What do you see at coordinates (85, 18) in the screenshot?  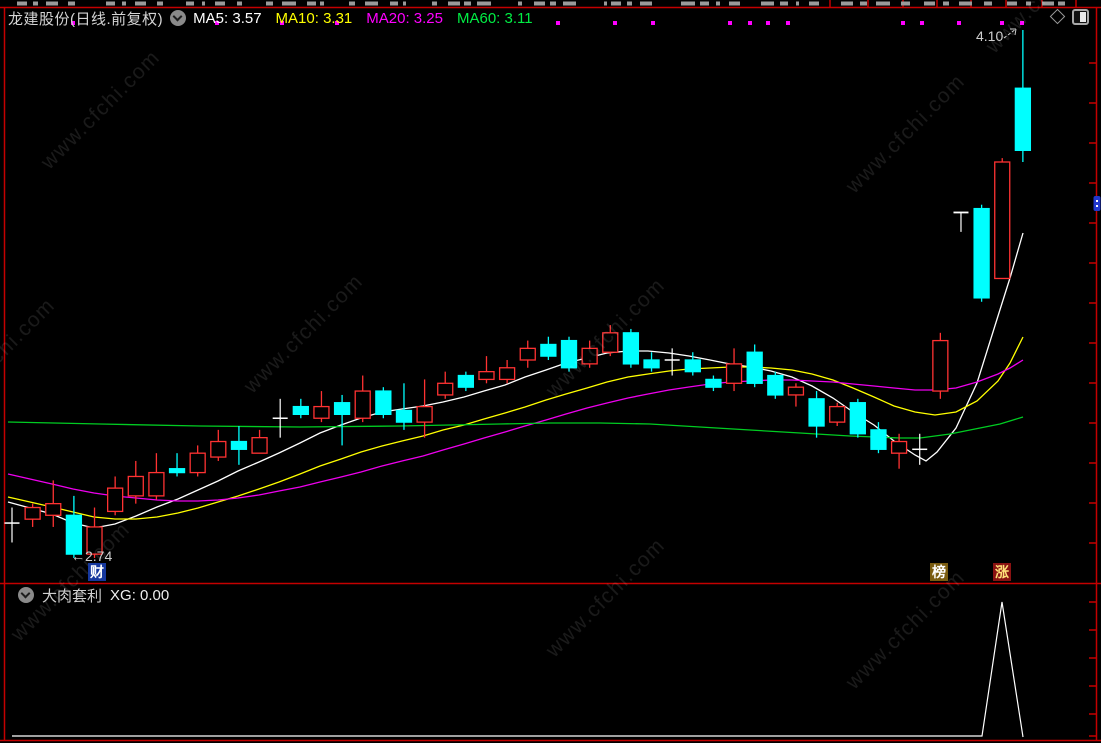 I see `stock-title: 龙建股份(日线.前复权)` at bounding box center [85, 18].